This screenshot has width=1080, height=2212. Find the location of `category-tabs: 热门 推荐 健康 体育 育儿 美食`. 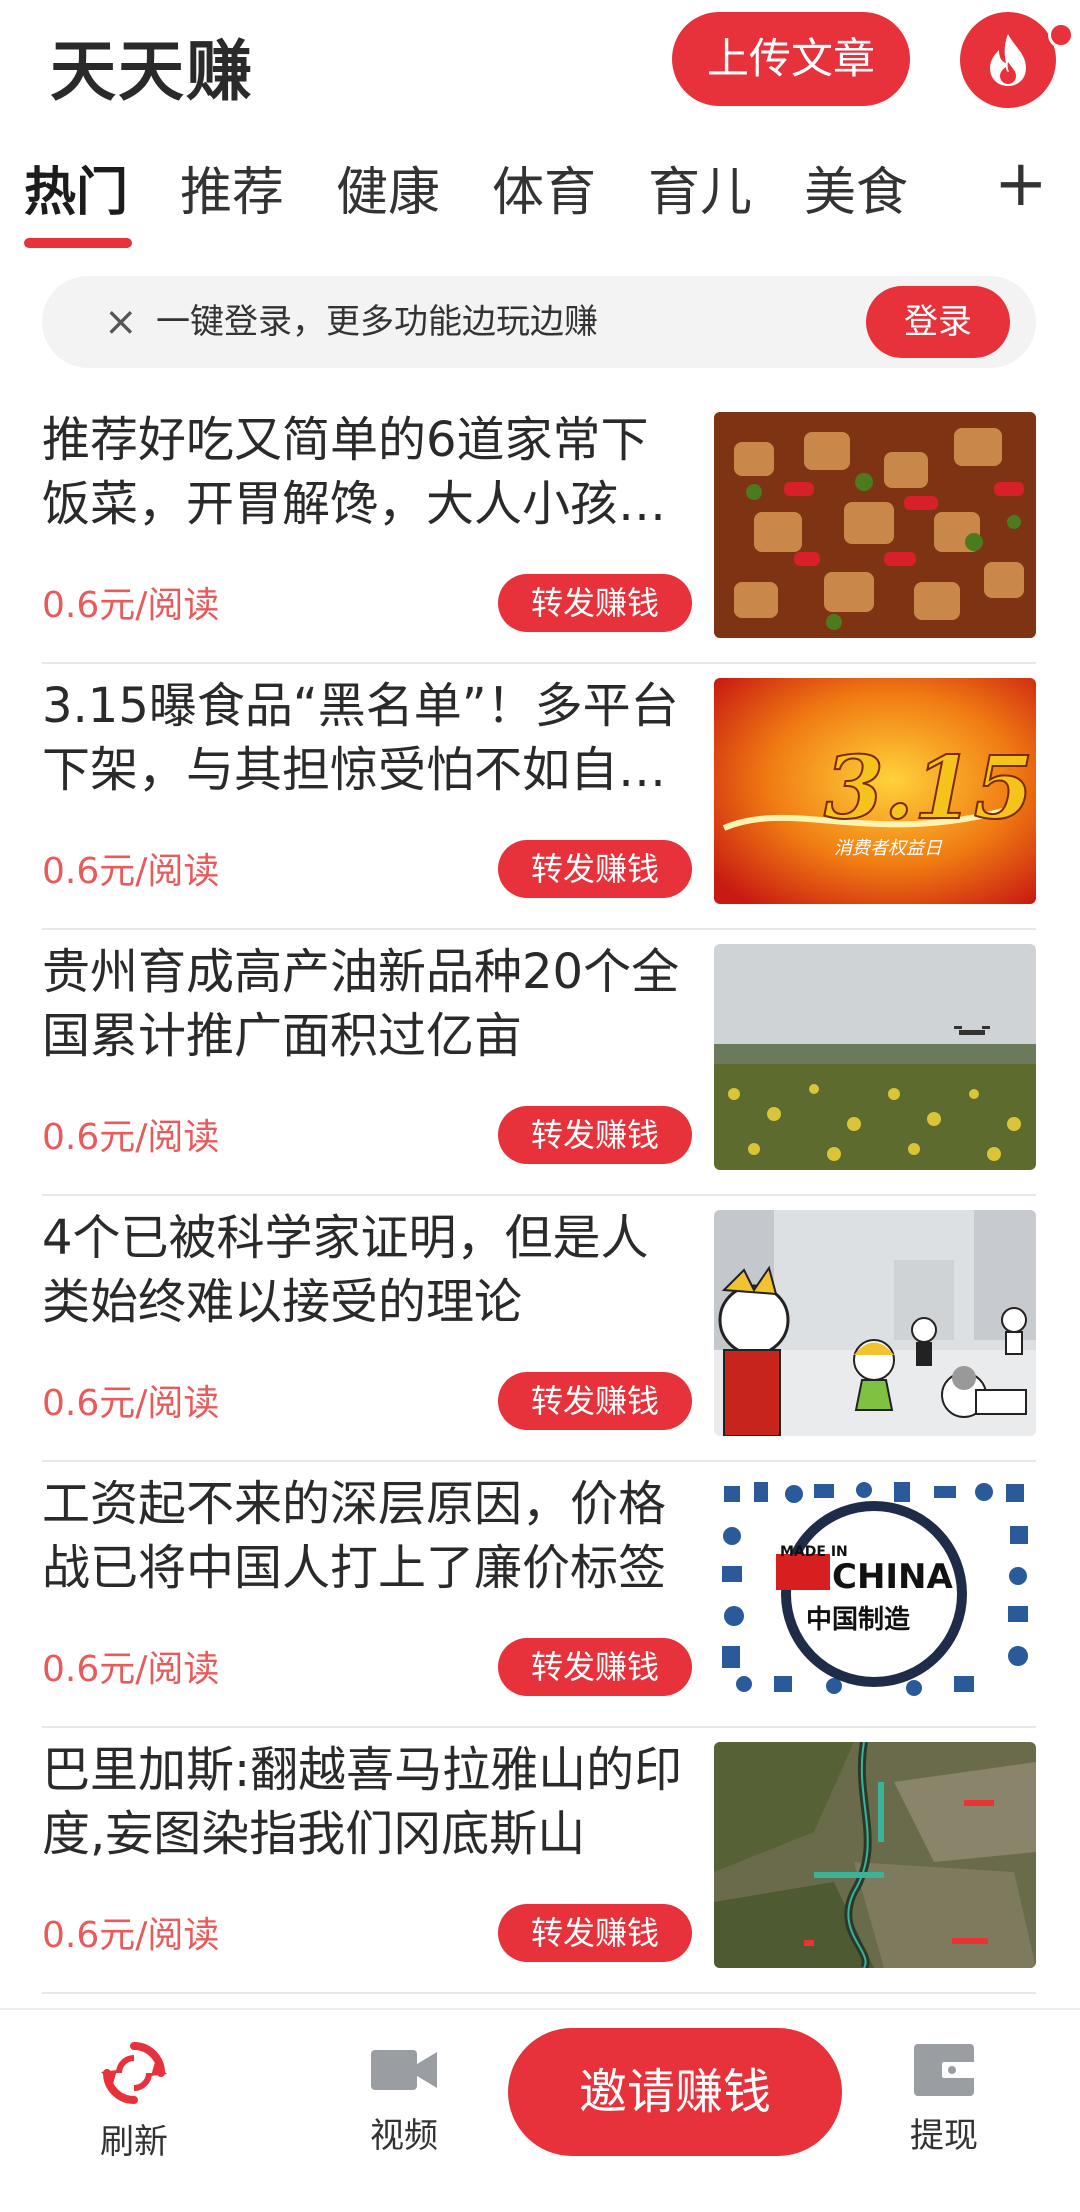

category-tabs: 热门 推荐 健康 体育 育儿 美食 is located at coordinates (540, 200).